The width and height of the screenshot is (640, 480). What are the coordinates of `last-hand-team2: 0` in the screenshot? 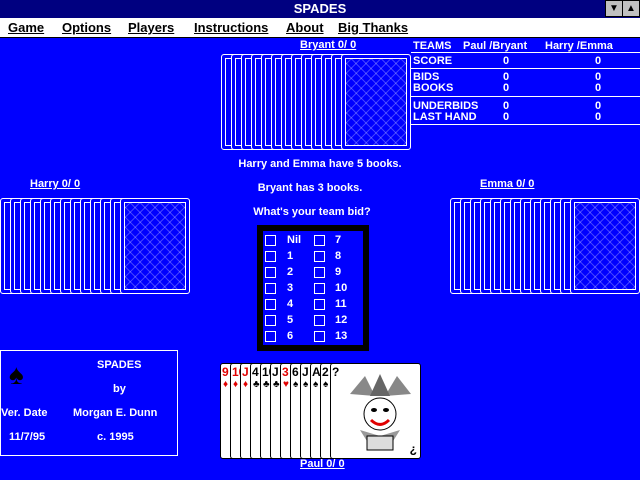 It's located at (598, 117).